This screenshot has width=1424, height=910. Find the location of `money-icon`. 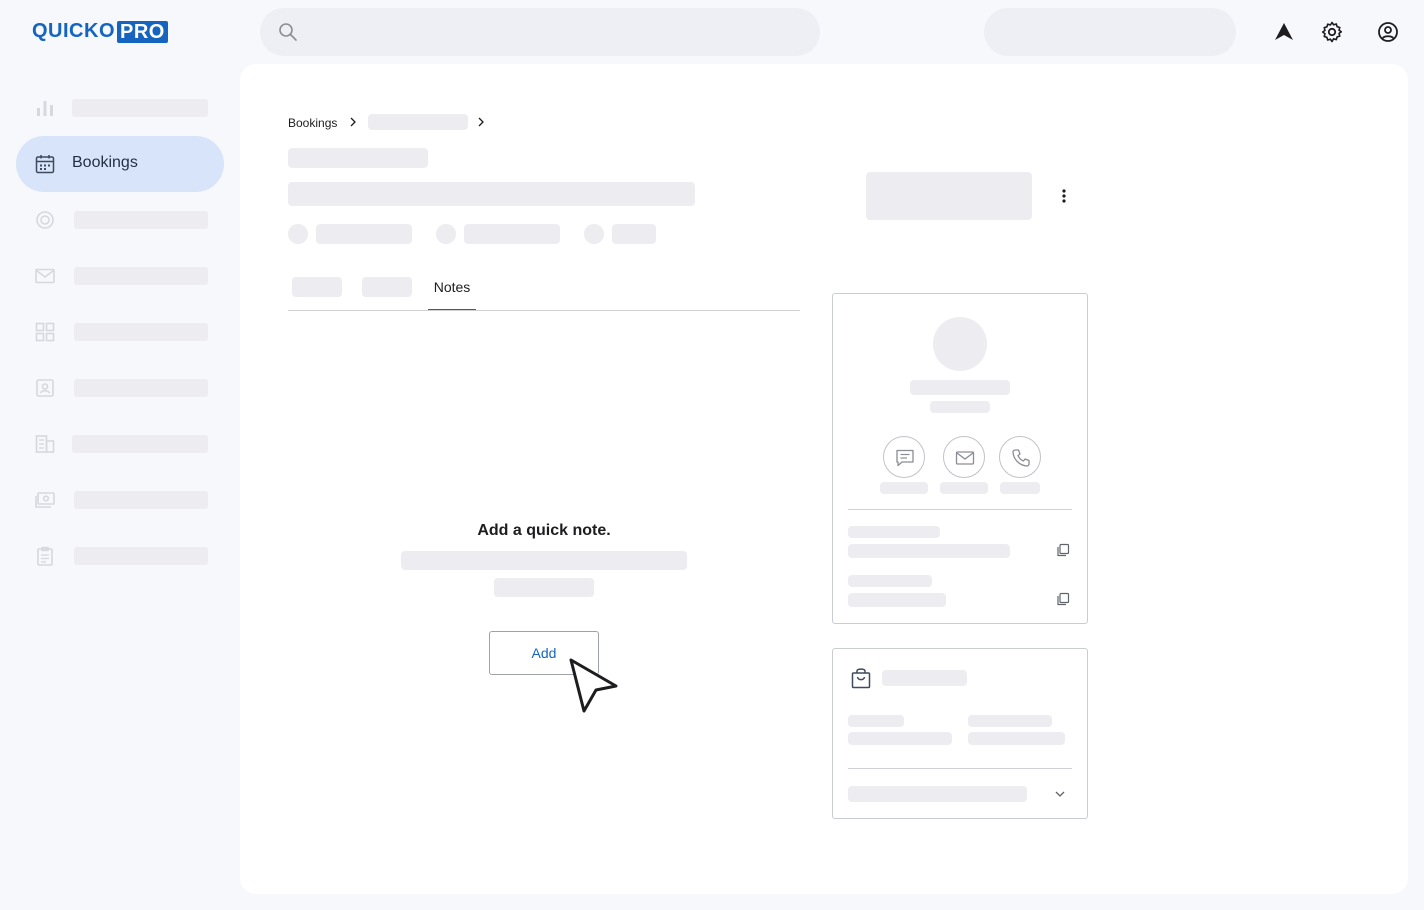

money-icon is located at coordinates (45, 500).